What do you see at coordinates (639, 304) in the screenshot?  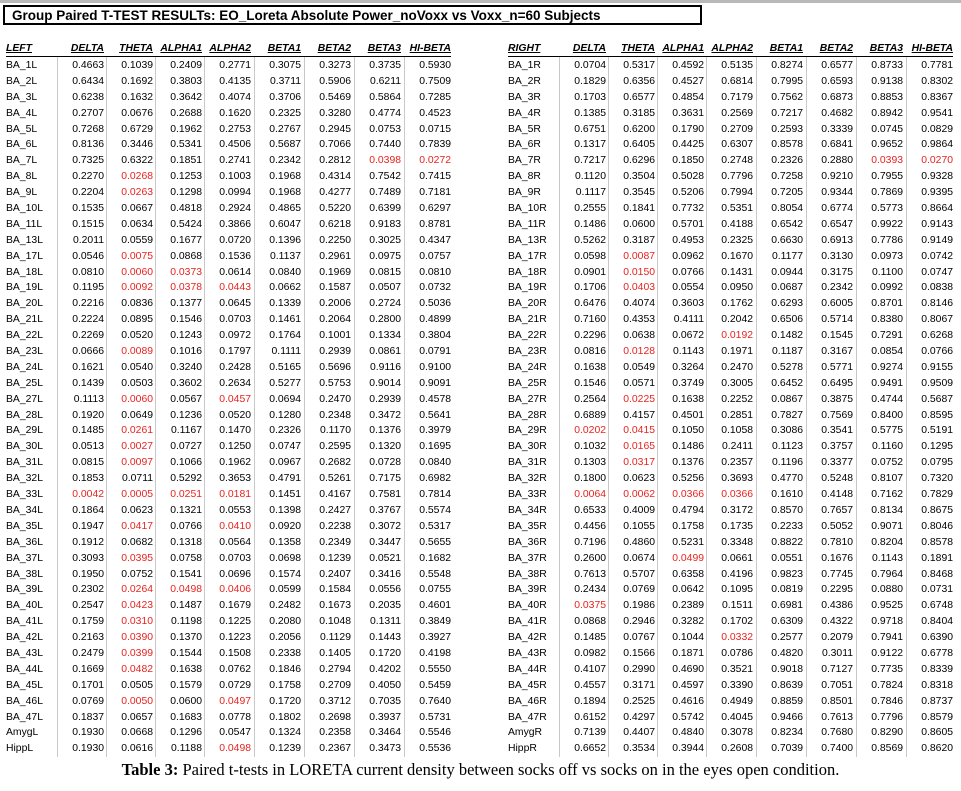 I see `p-value-cell: 0.4074` at bounding box center [639, 304].